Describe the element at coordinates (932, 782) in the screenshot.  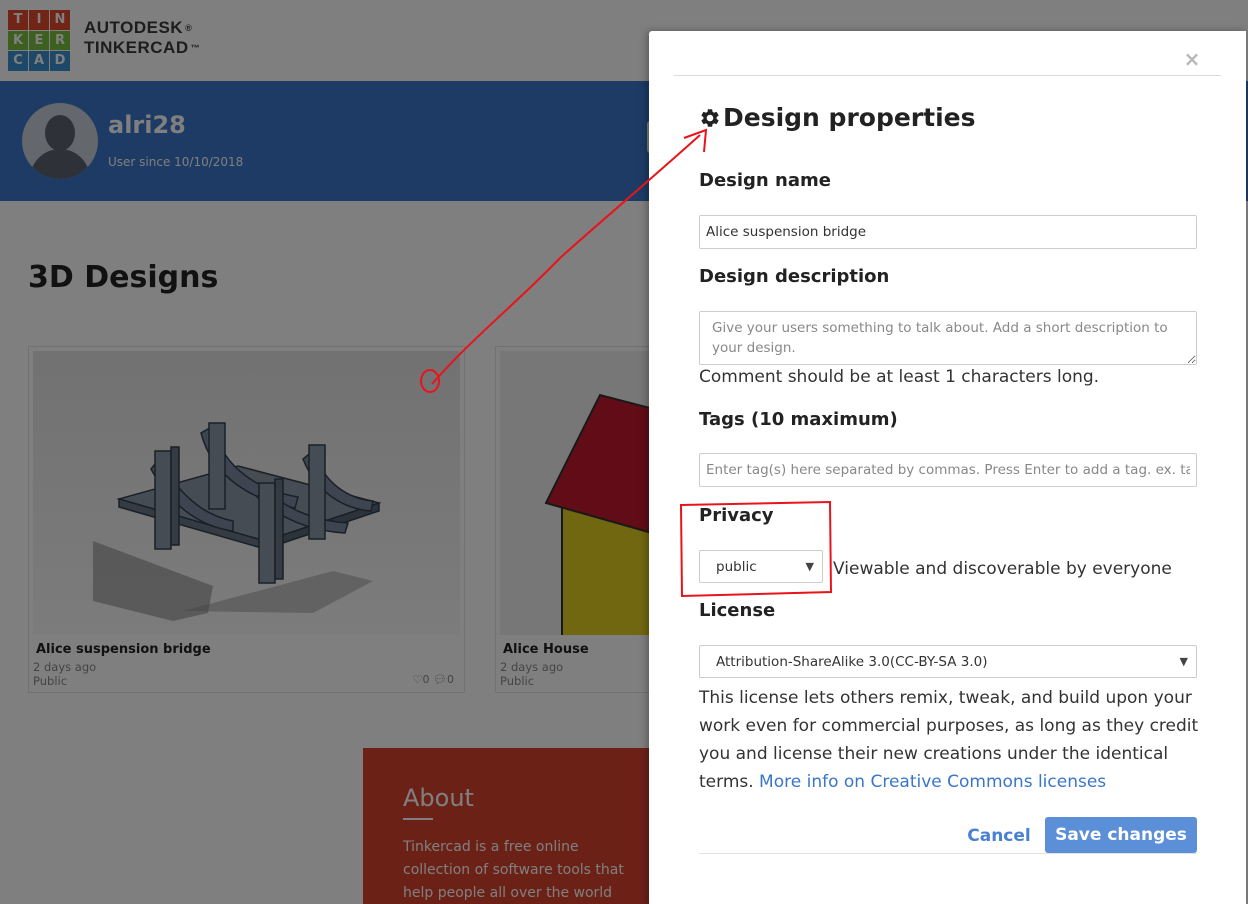
I see `creative-commons-link: More info on Creative Commons licenses` at that location.